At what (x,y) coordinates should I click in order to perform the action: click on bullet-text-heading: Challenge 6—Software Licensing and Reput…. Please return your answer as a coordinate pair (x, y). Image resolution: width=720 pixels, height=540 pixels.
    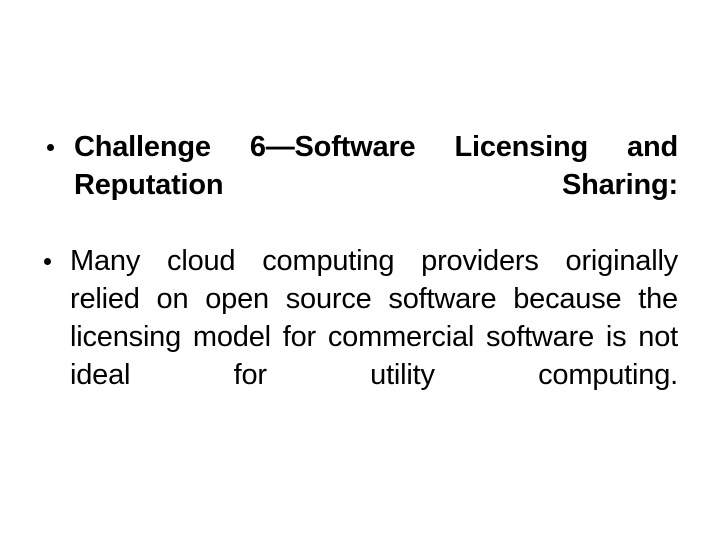
    Looking at the image, I should click on (376, 166).